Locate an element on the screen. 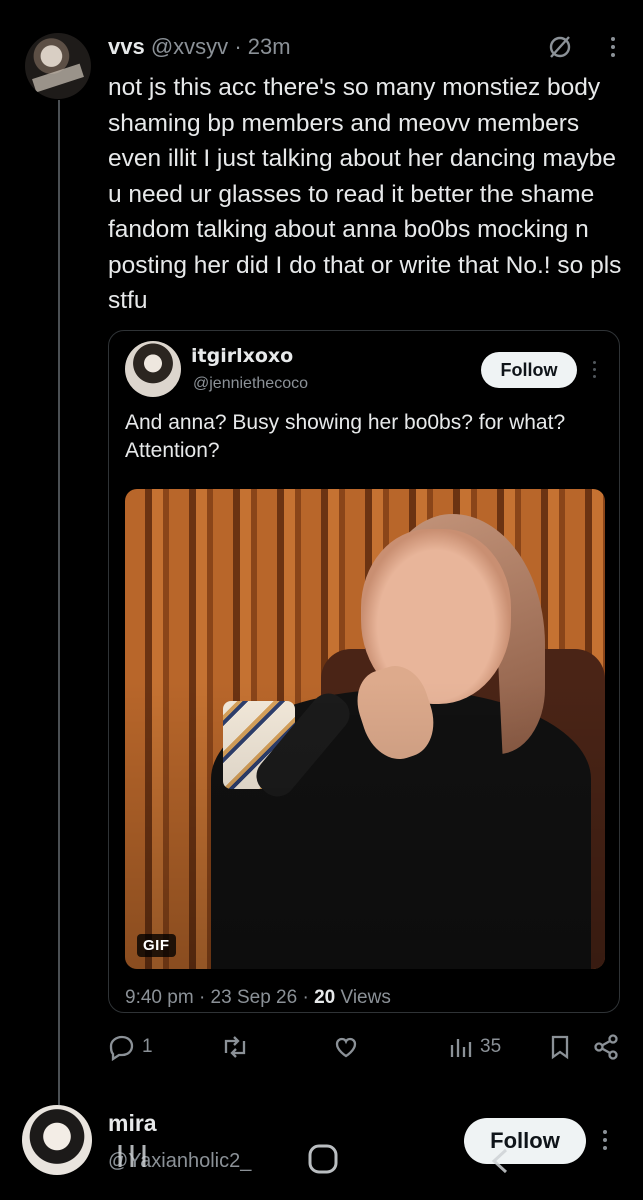 The height and width of the screenshot is (1200, 643). quote-avatar is located at coordinates (153, 369).